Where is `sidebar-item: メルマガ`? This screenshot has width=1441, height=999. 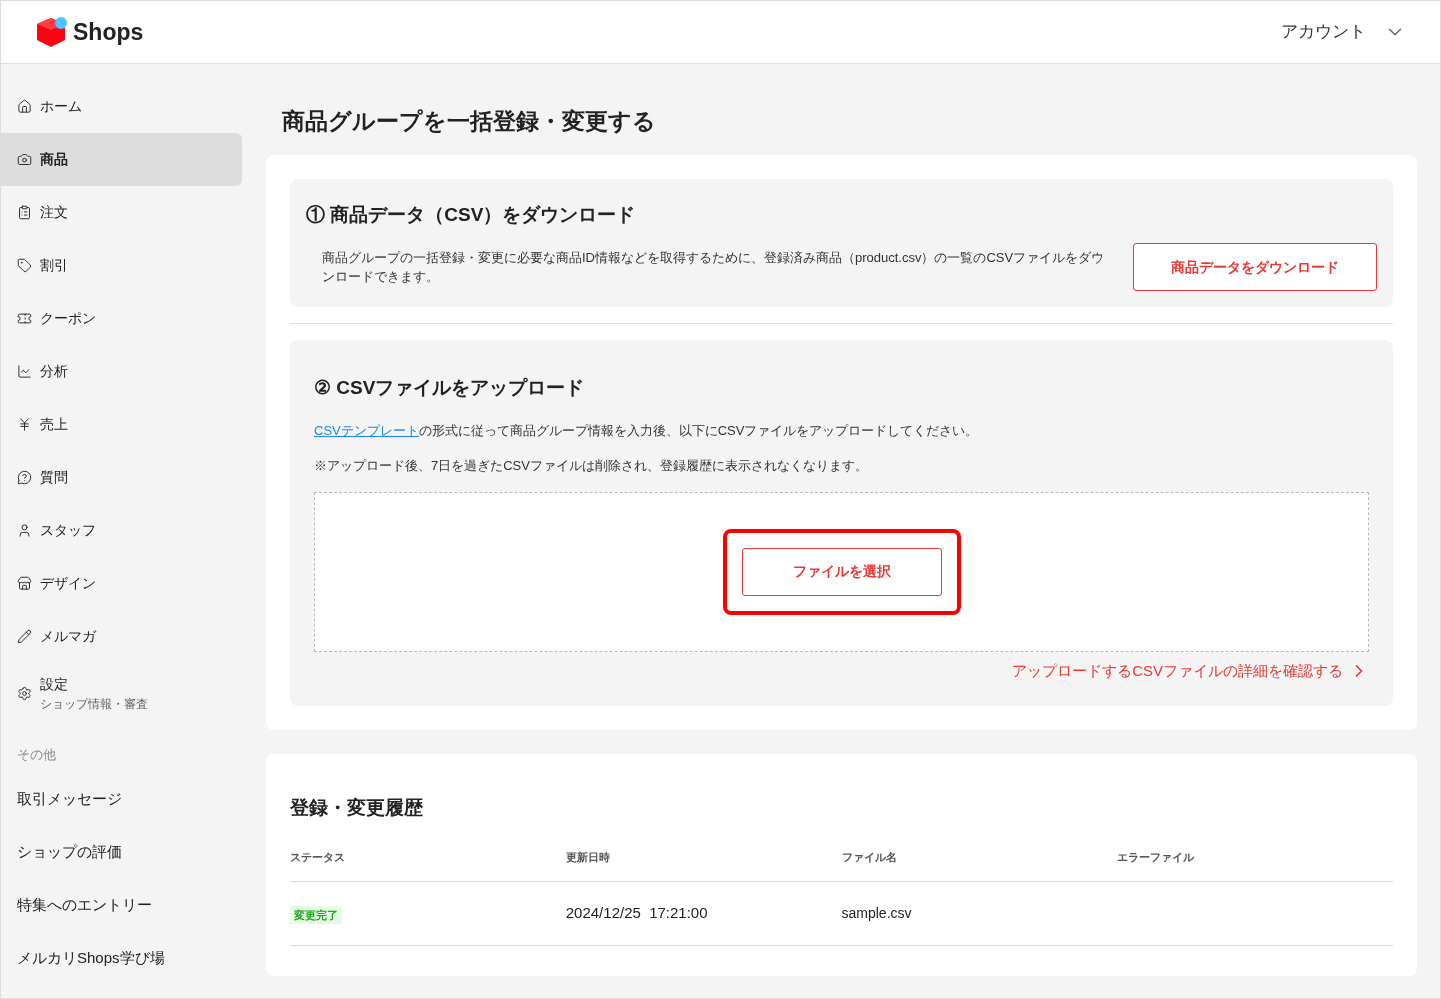 sidebar-item: メルマガ is located at coordinates (121, 636).